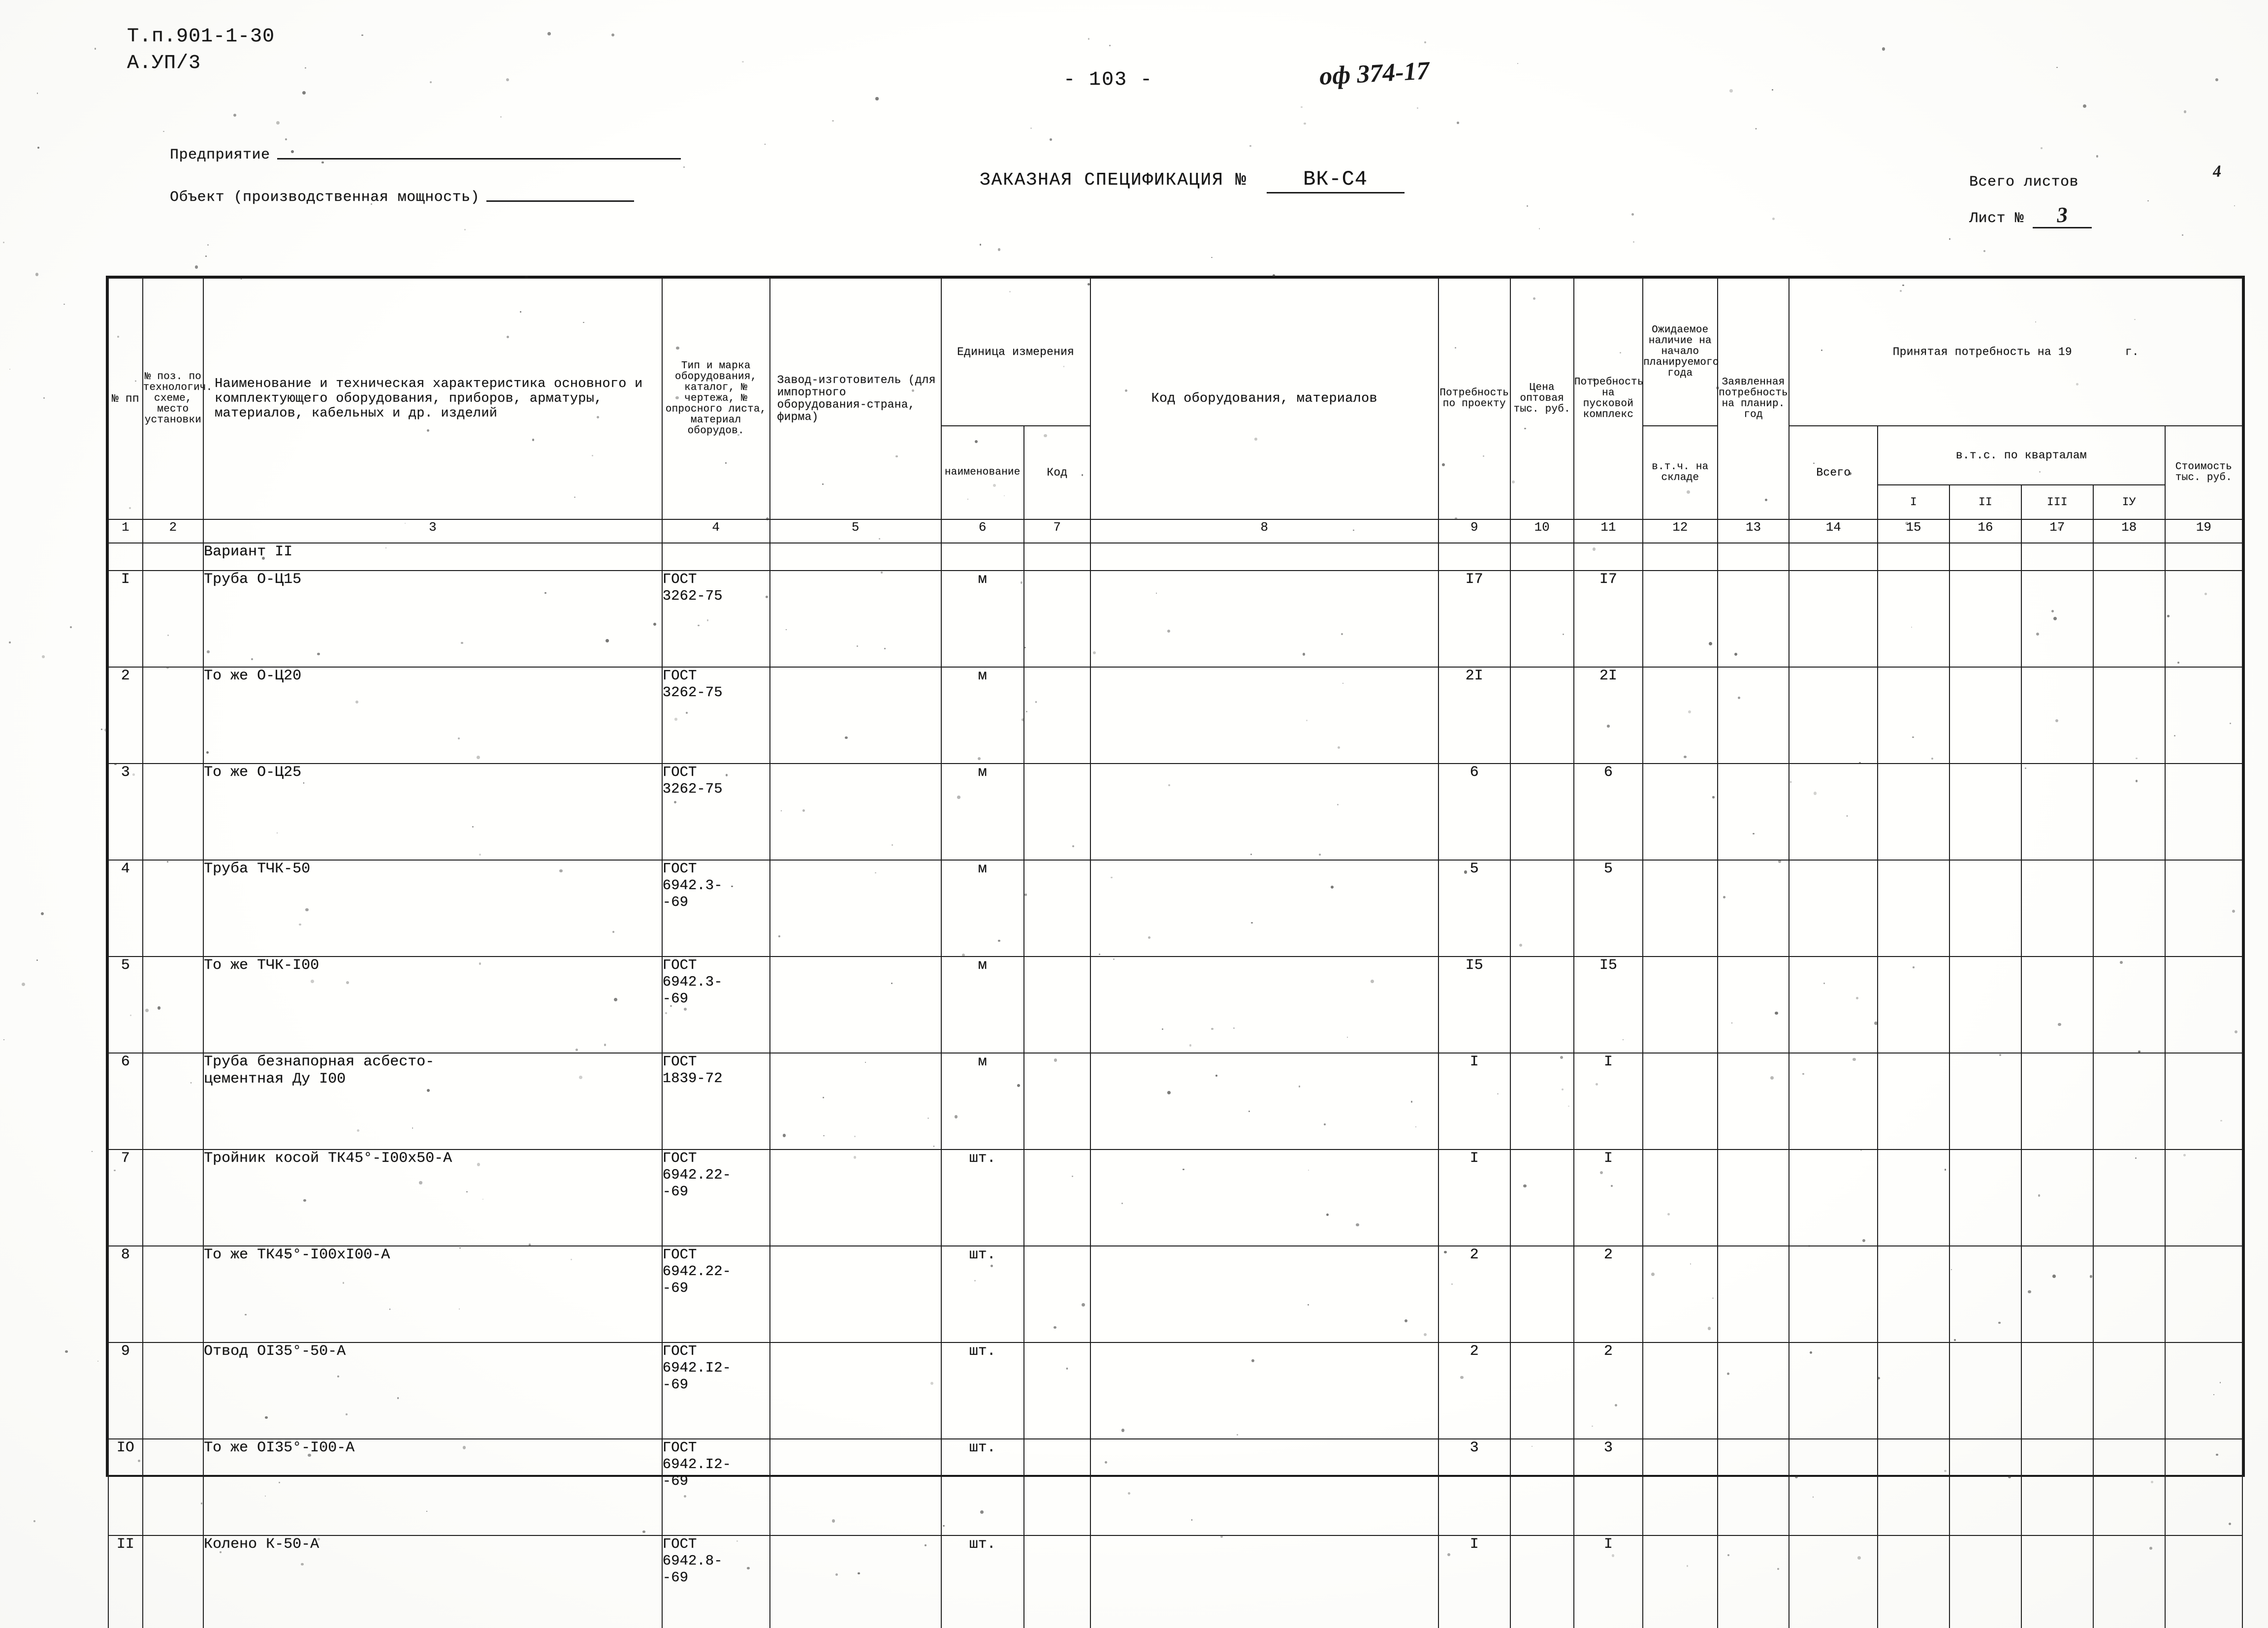  What do you see at coordinates (855, 716) in the screenshot?
I see `row-2-manufacturer` at bounding box center [855, 716].